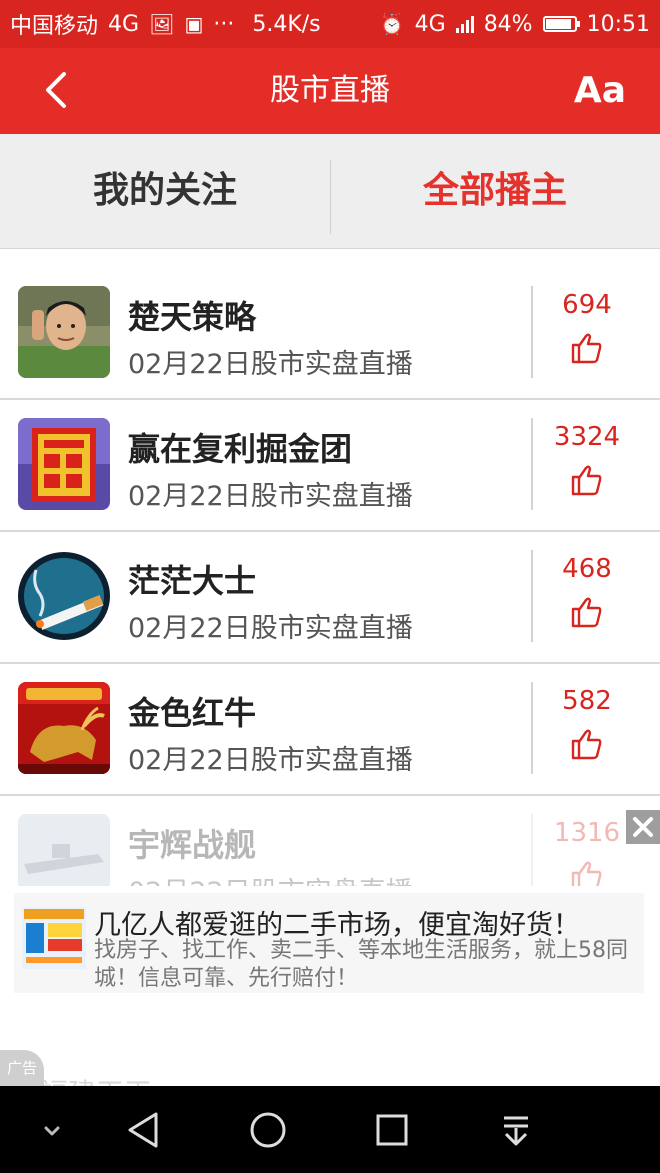 Image resolution: width=660 pixels, height=1173 pixels. What do you see at coordinates (600, 91) in the screenshot?
I see `font-size-button: Aa` at bounding box center [600, 91].